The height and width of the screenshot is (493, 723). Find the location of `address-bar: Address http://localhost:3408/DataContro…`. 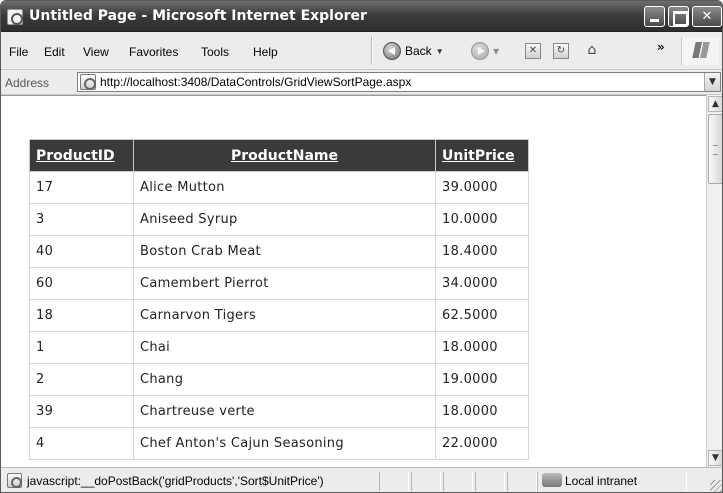

address-bar: Address http://localhost:3408/DataContro… is located at coordinates (361, 82).